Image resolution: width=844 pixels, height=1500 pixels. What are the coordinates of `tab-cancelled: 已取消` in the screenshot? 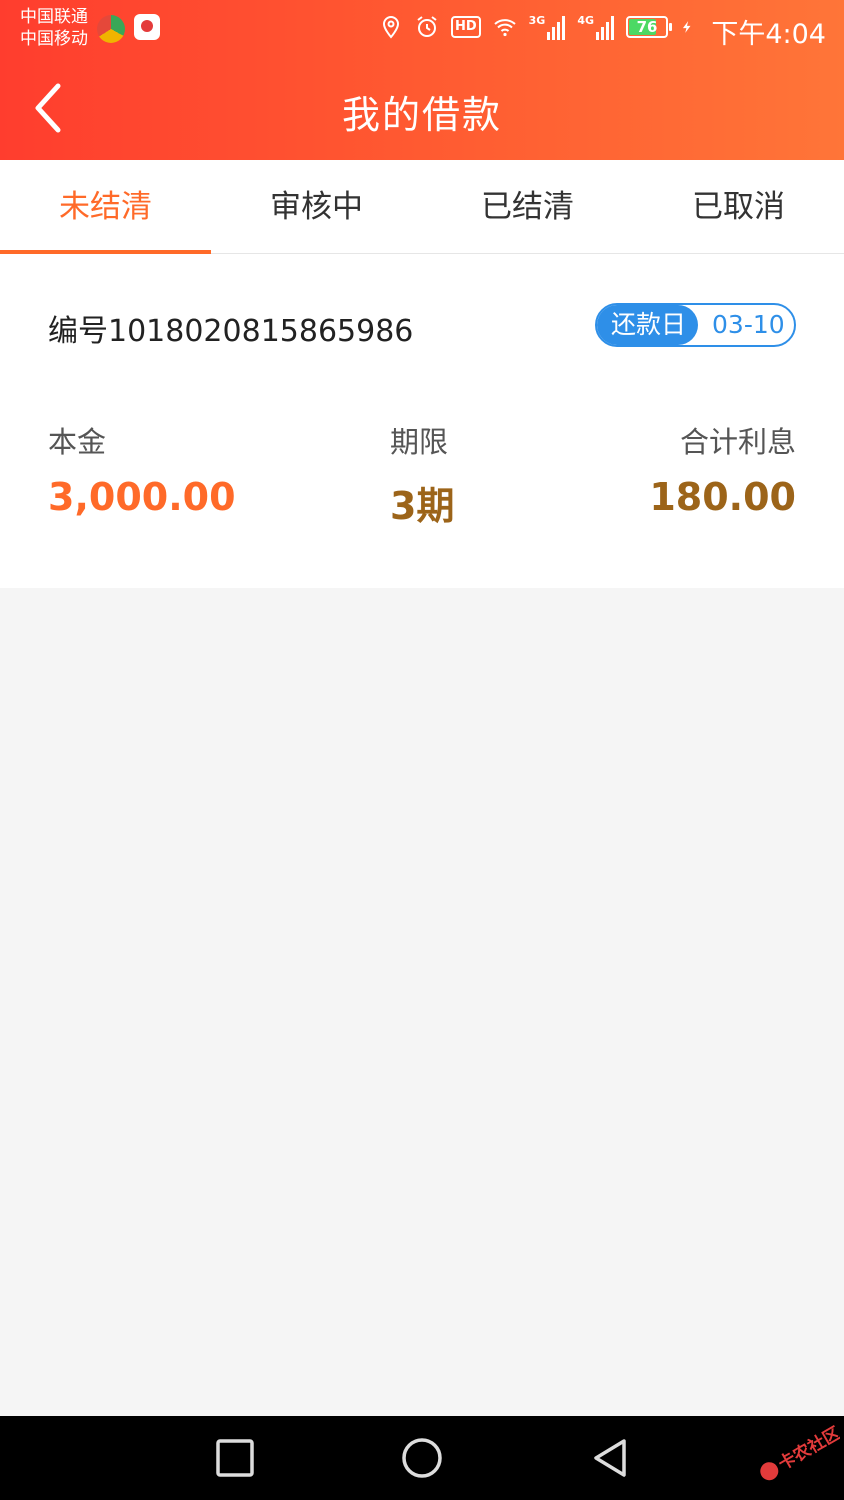 It's located at (738, 206).